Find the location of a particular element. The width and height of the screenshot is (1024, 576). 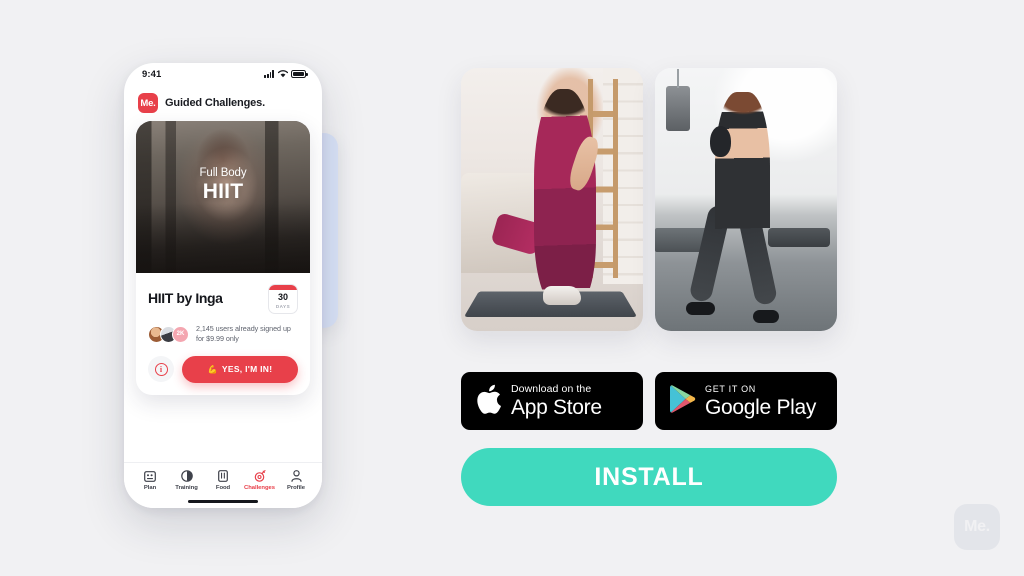

training-icon is located at coordinates (186, 476).